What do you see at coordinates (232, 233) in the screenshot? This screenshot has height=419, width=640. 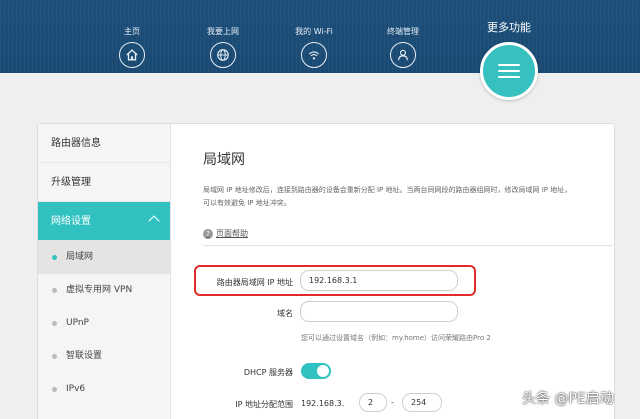 I see `help-link-label: 页面帮助` at bounding box center [232, 233].